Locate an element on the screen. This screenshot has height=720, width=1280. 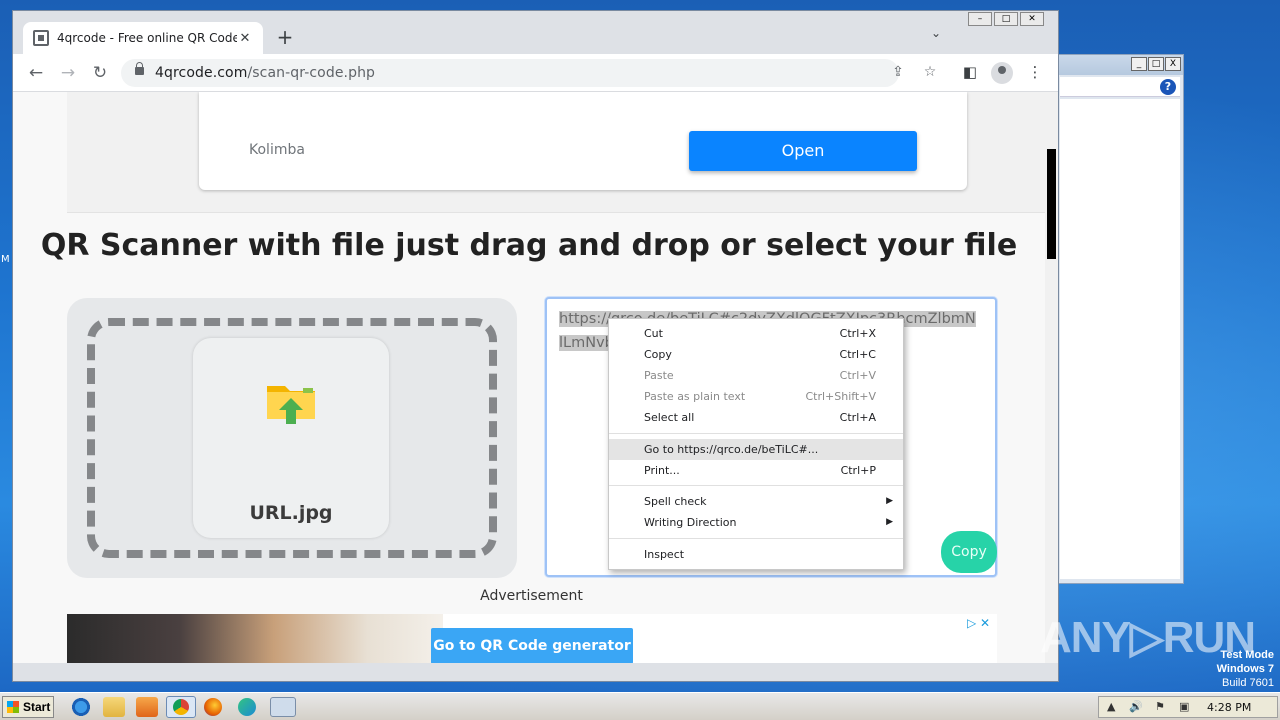
menu-item-shortcut: Ctrl+A is located at coordinates (857, 417).